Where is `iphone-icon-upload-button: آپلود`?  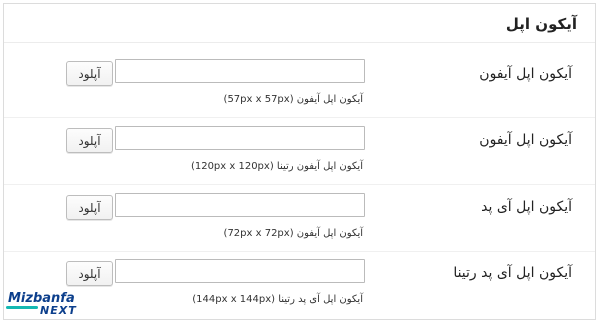 iphone-icon-upload-button: آپلود is located at coordinates (89, 73).